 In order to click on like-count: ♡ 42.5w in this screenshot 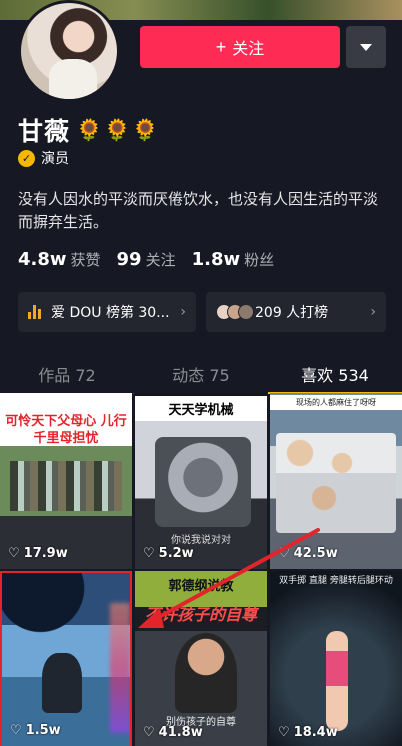, I will do `click(308, 553)`.